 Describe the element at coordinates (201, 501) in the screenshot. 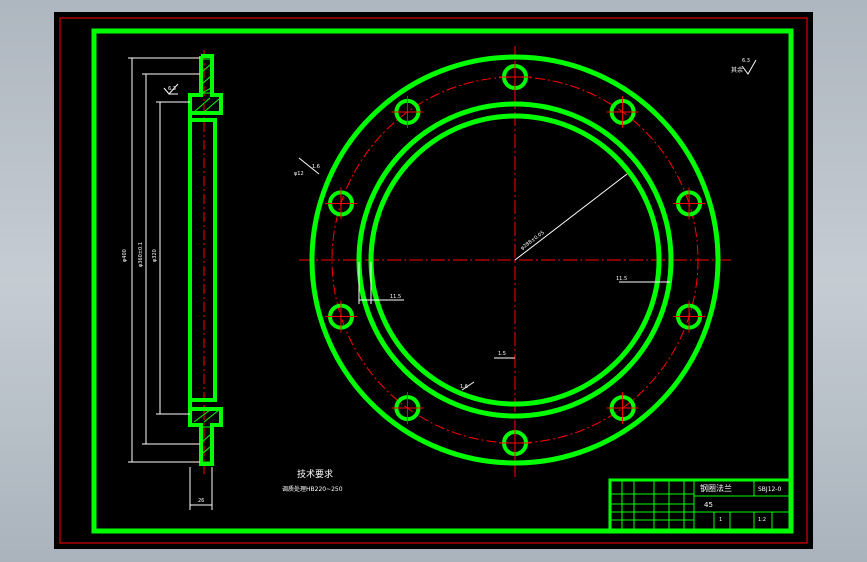

I see `dim-thickness: 26` at that location.